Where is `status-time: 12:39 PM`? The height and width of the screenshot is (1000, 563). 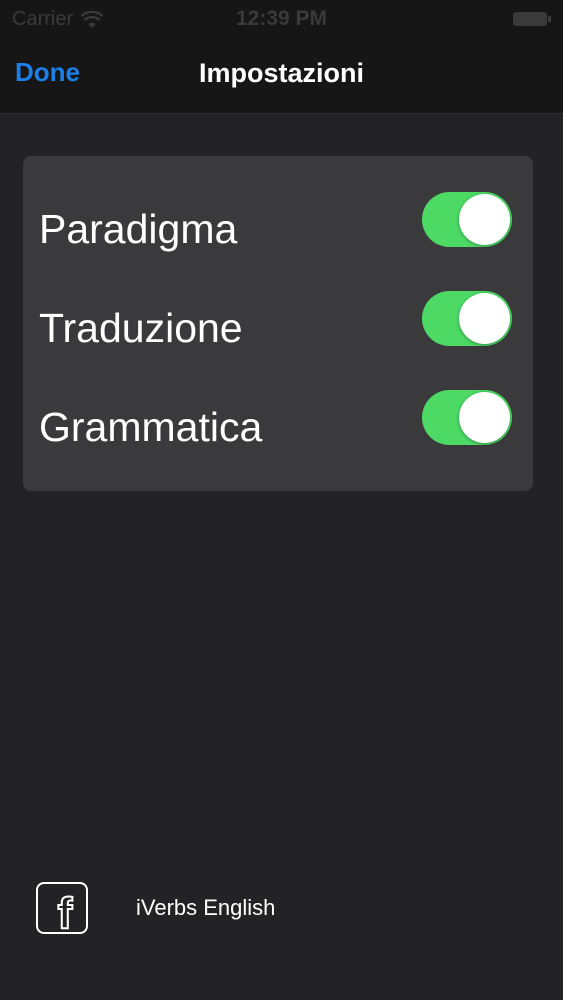
status-time: 12:39 PM is located at coordinates (281, 18).